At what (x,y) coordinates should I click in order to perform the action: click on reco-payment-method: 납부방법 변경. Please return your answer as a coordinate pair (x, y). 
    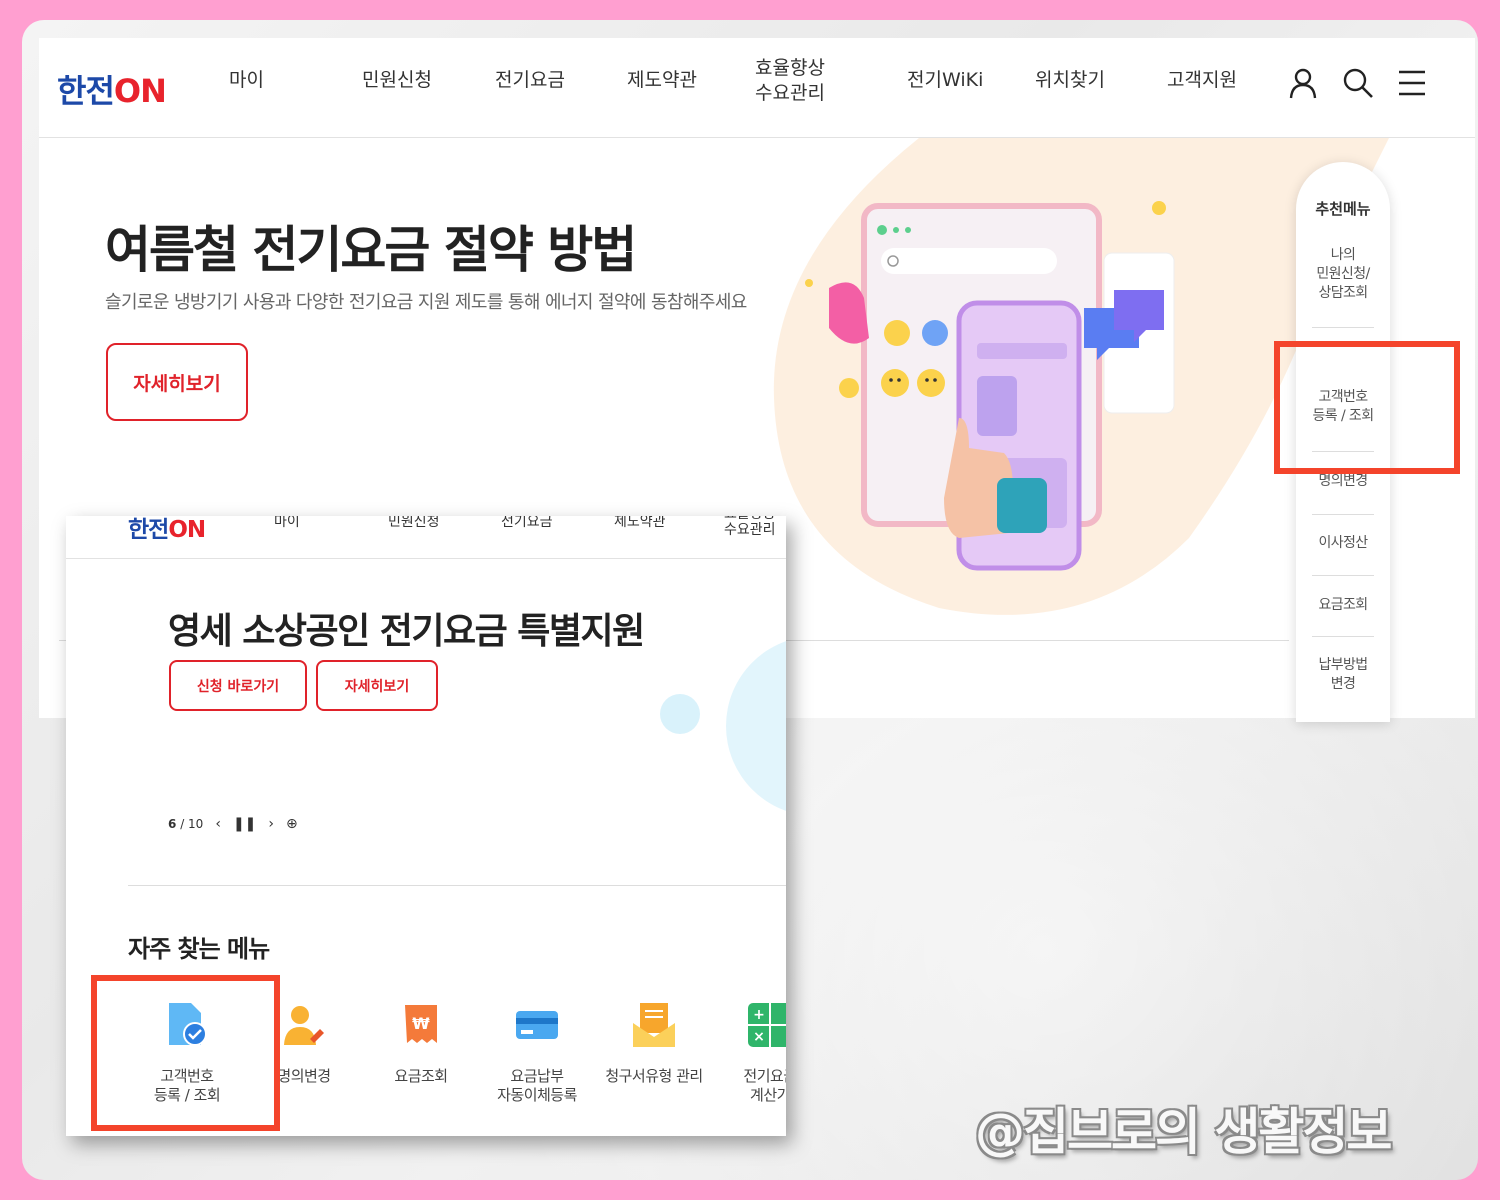
    Looking at the image, I should click on (1343, 675).